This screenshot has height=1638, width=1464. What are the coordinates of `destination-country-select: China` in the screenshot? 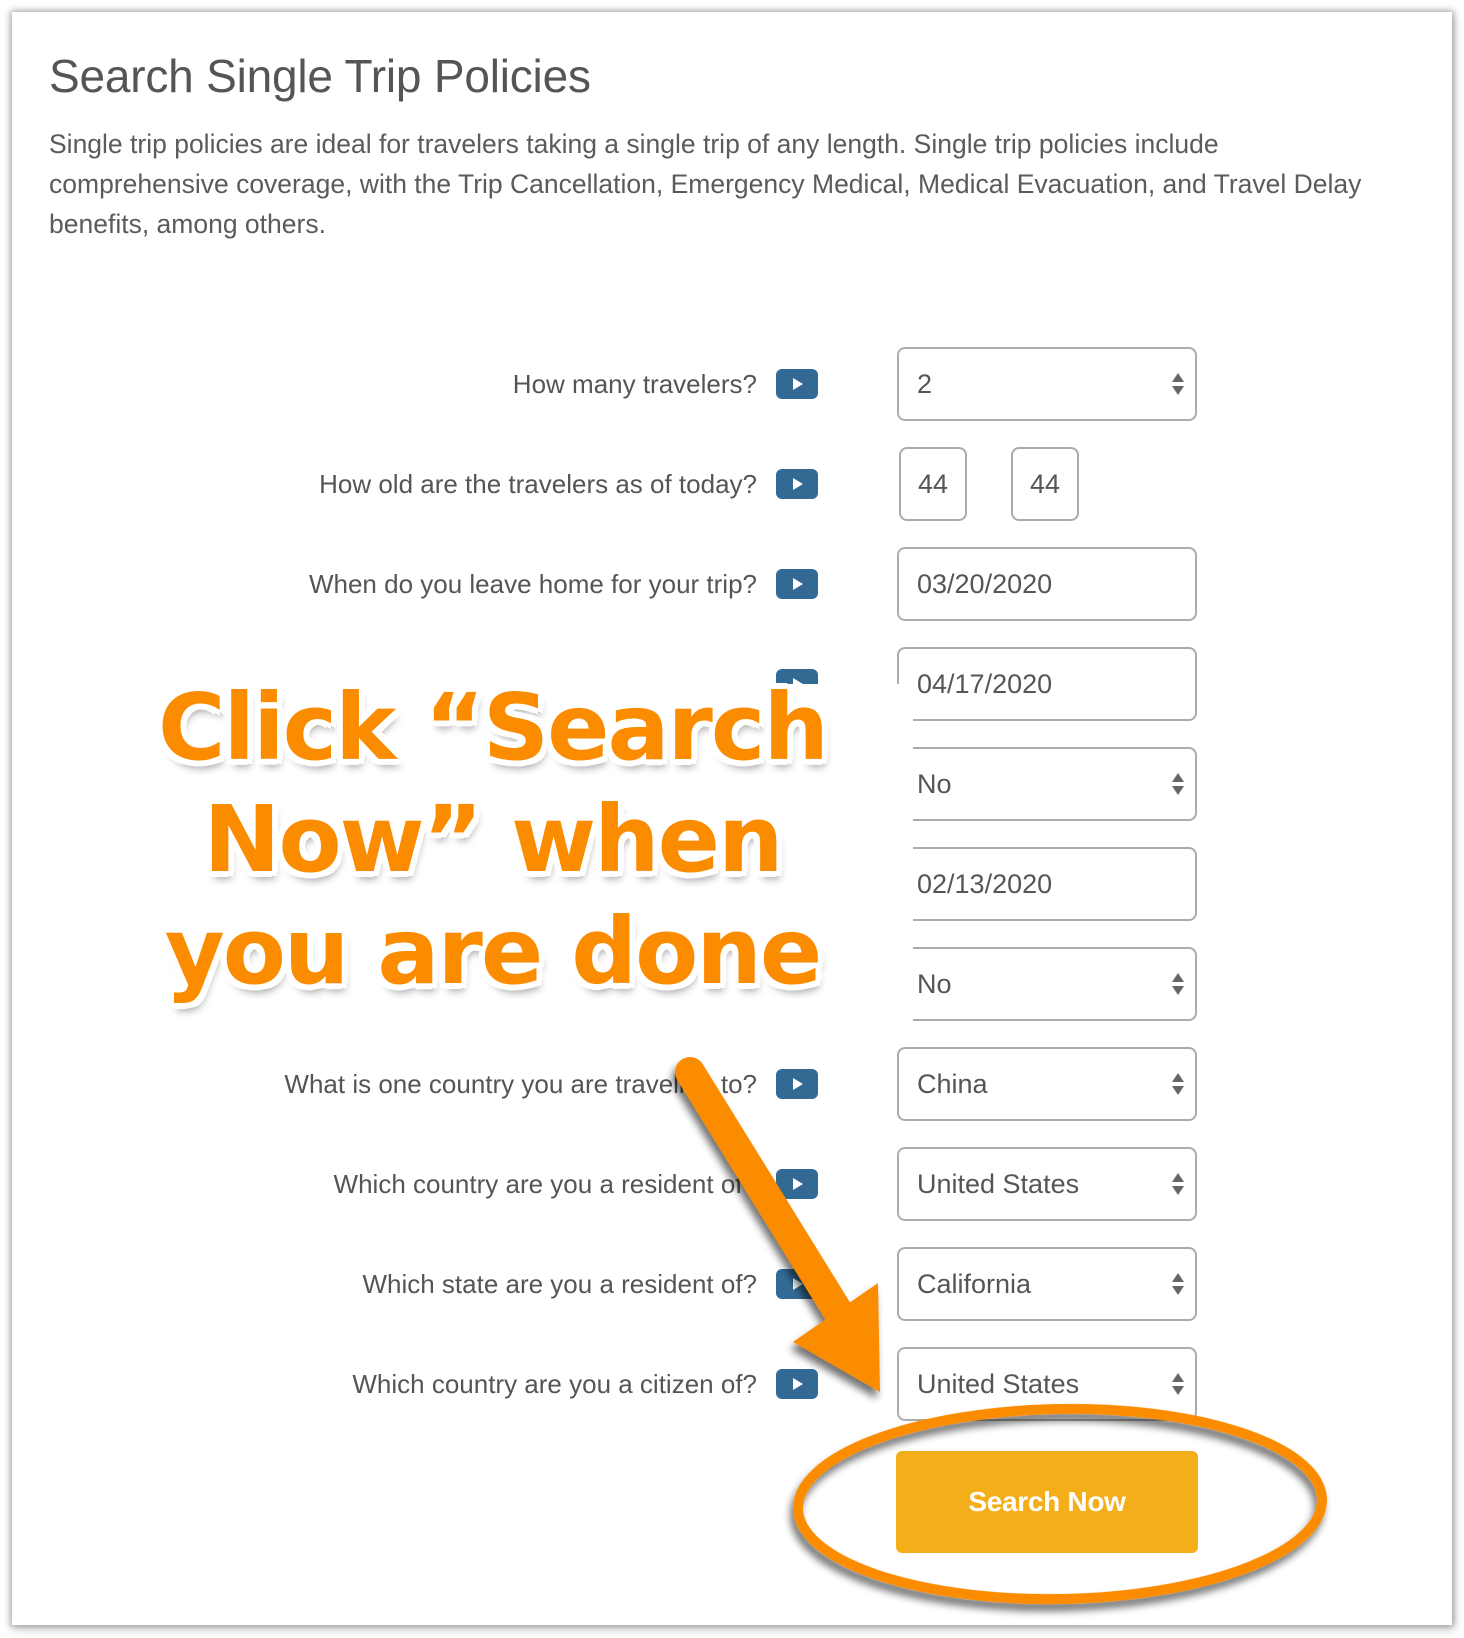 It's located at (1047, 1084).